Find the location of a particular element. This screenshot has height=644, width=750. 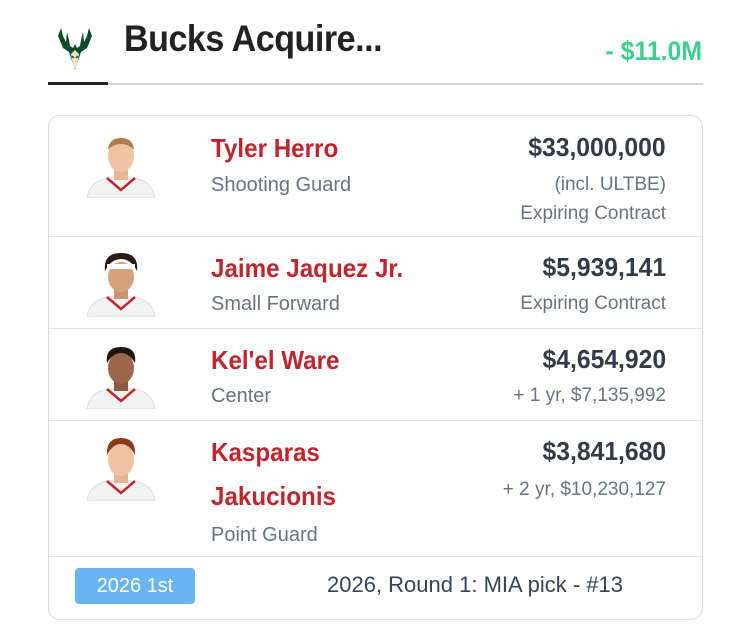

player-name-last: Jakucionis is located at coordinates (273, 496).